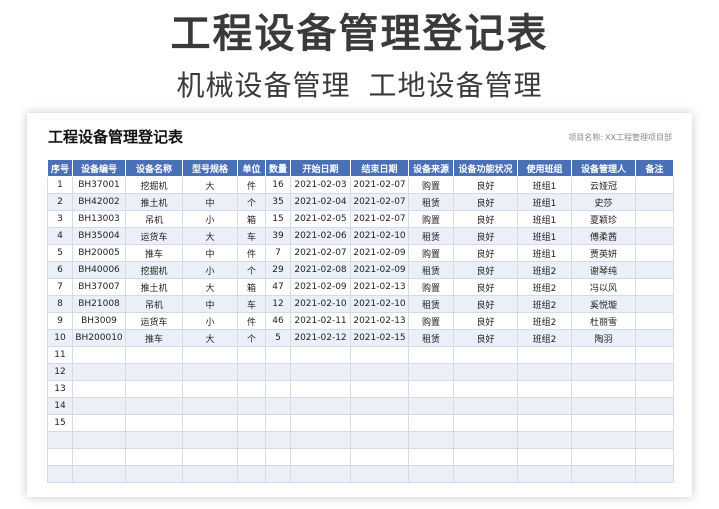 This screenshot has width=719, height=509. What do you see at coordinates (544, 321) in the screenshot?
I see `table-cell: 班组2` at bounding box center [544, 321].